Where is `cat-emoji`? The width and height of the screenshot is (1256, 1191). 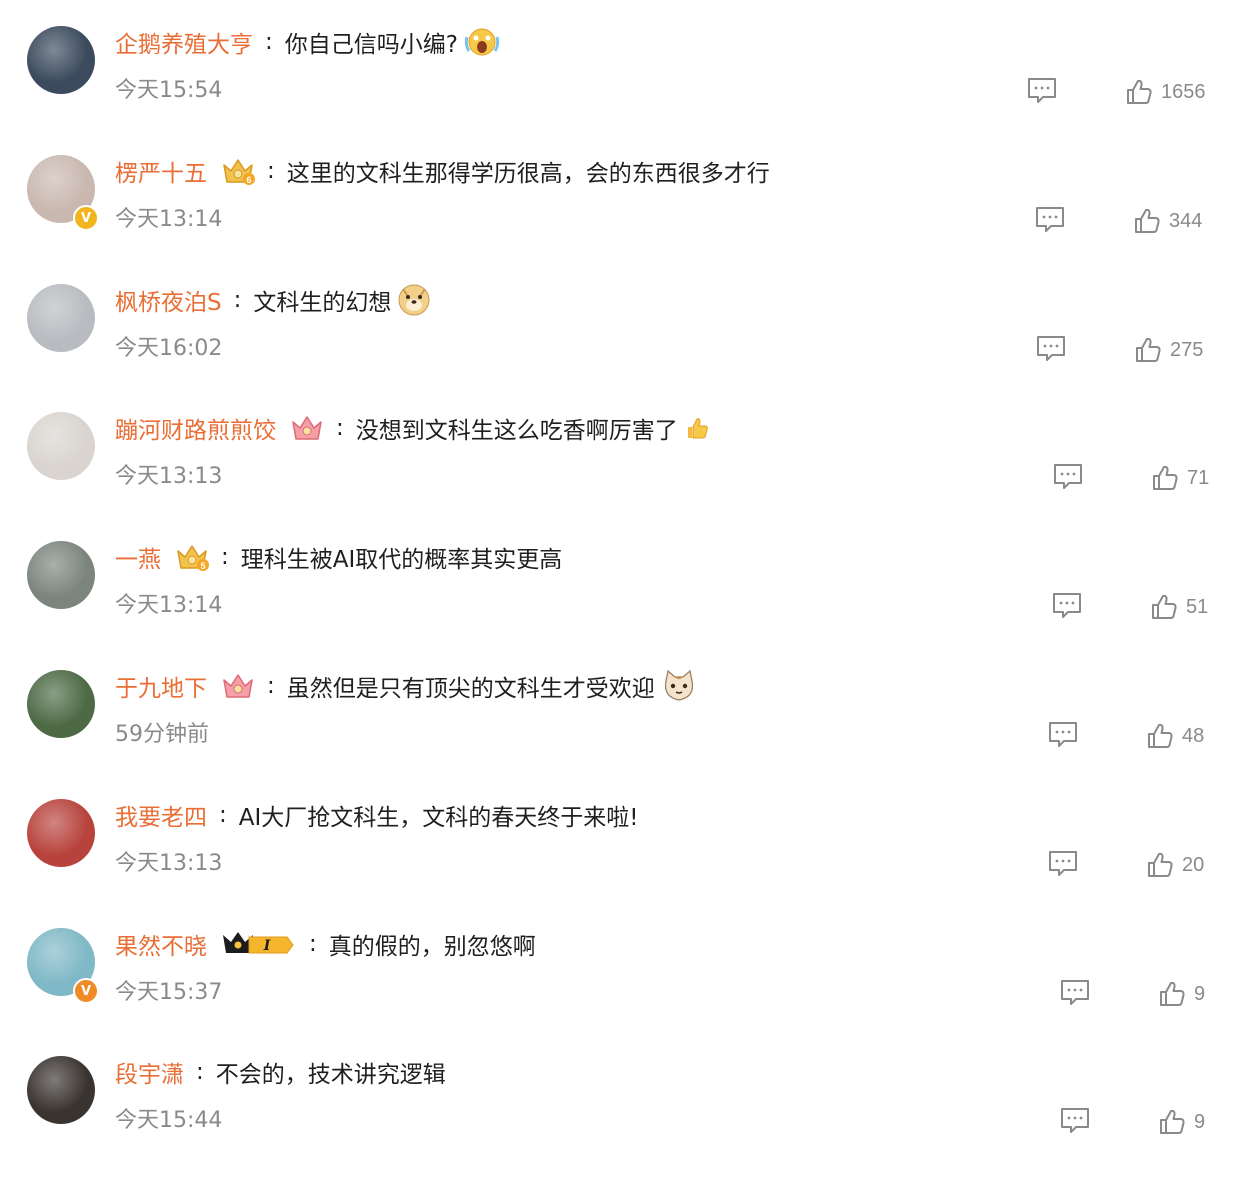 cat-emoji is located at coordinates (679, 686).